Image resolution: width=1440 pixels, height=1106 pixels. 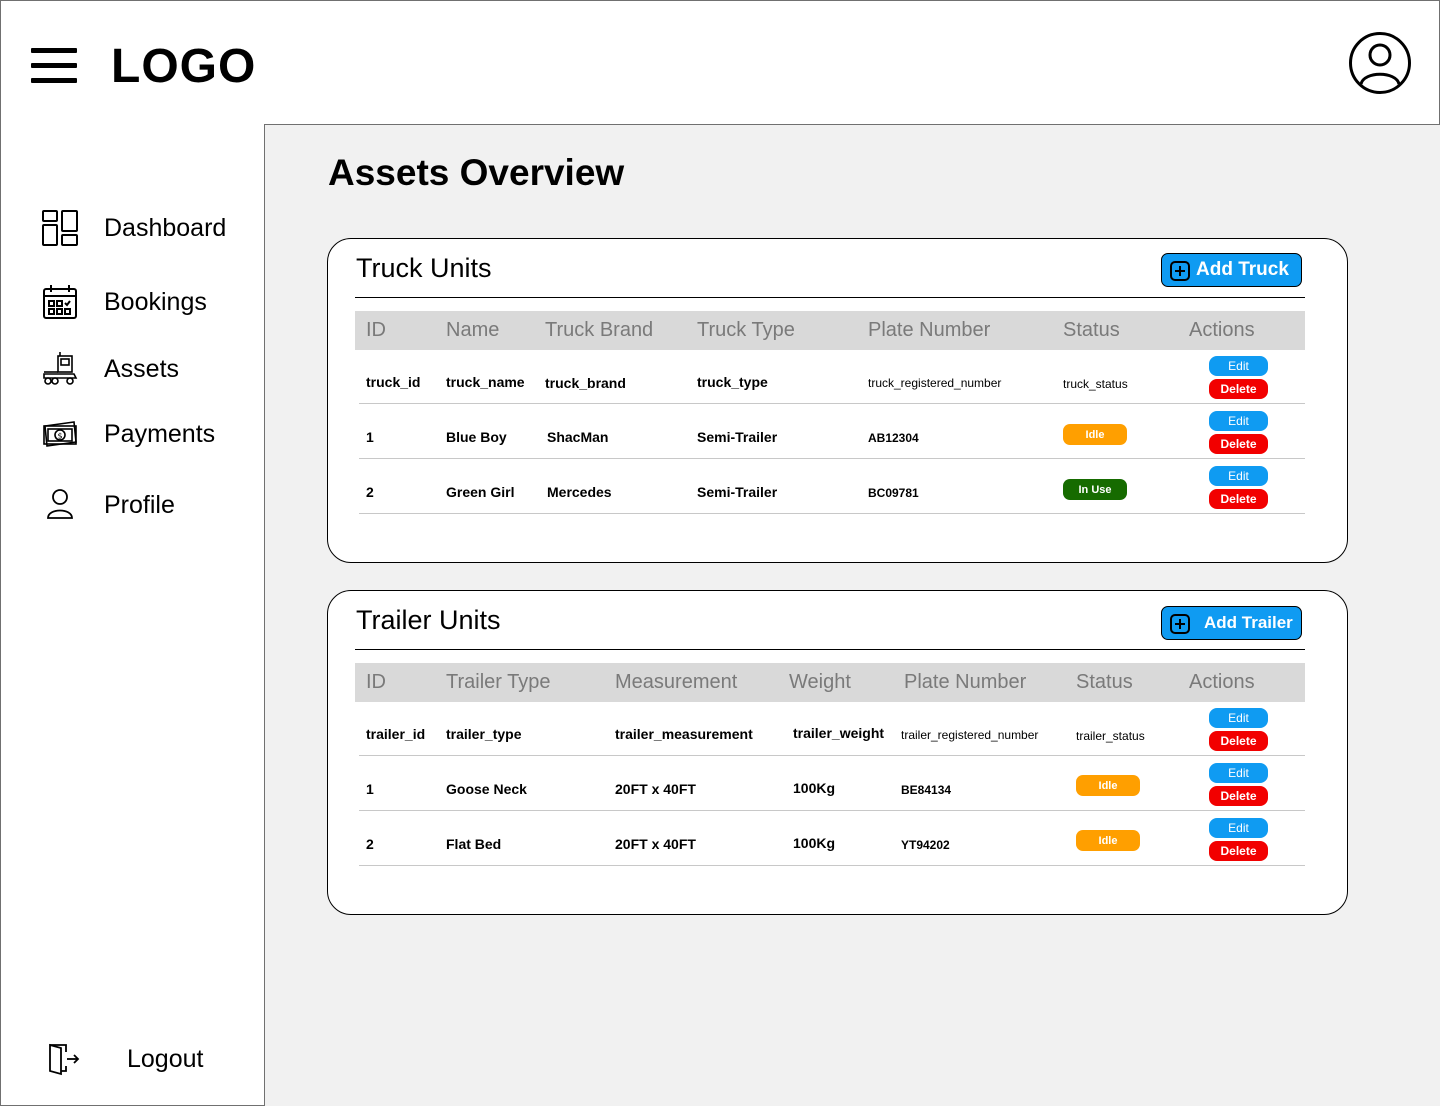 What do you see at coordinates (926, 790) in the screenshot?
I see `trailer-plate: BE84134` at bounding box center [926, 790].